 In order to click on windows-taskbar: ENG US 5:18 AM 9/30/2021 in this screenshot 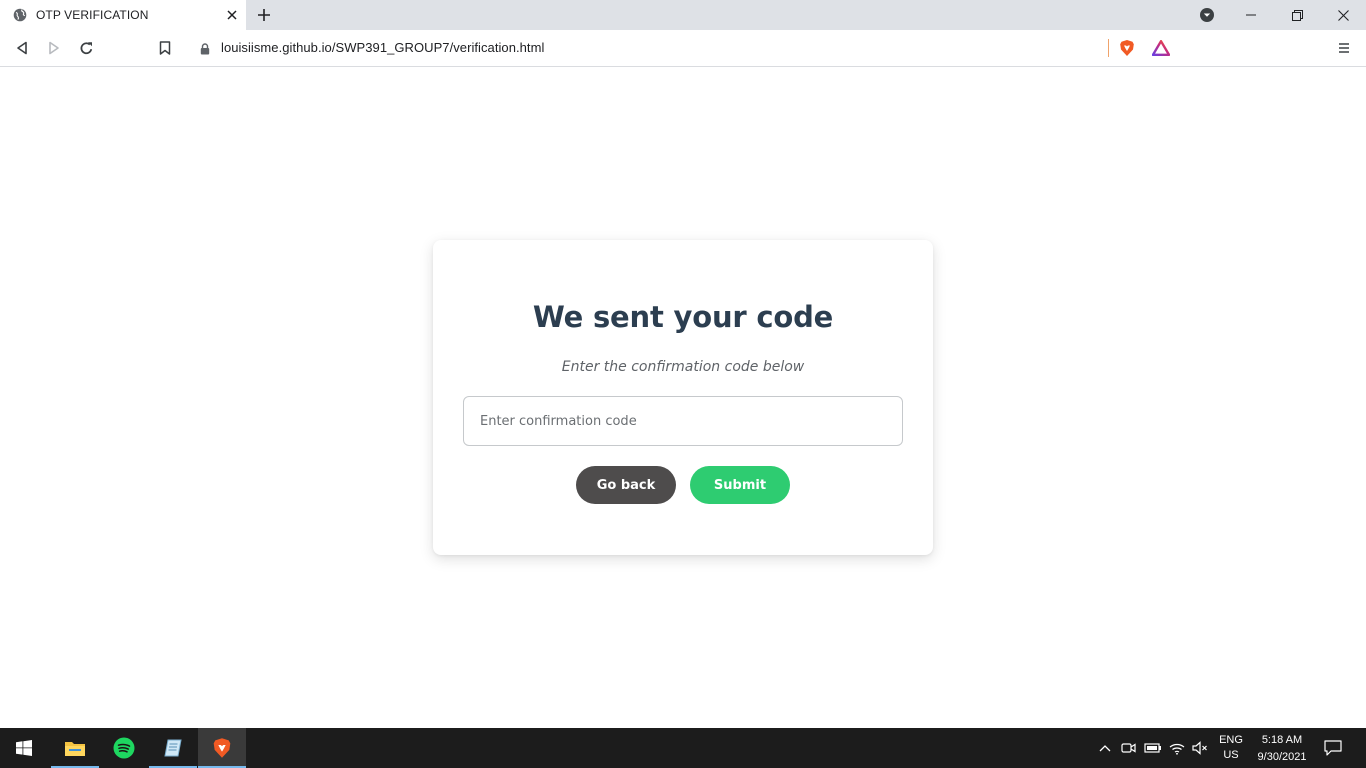, I will do `click(683, 748)`.